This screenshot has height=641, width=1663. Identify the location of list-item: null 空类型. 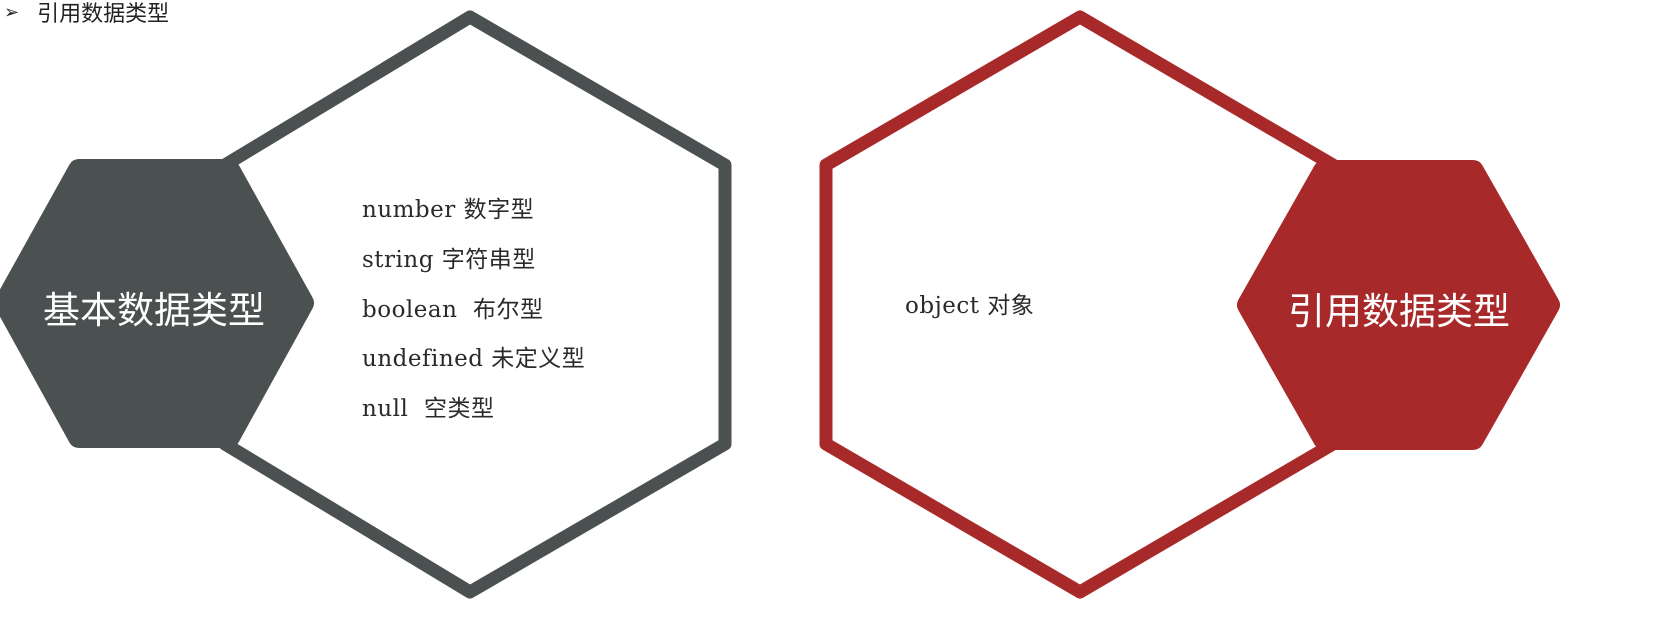
(428, 409).